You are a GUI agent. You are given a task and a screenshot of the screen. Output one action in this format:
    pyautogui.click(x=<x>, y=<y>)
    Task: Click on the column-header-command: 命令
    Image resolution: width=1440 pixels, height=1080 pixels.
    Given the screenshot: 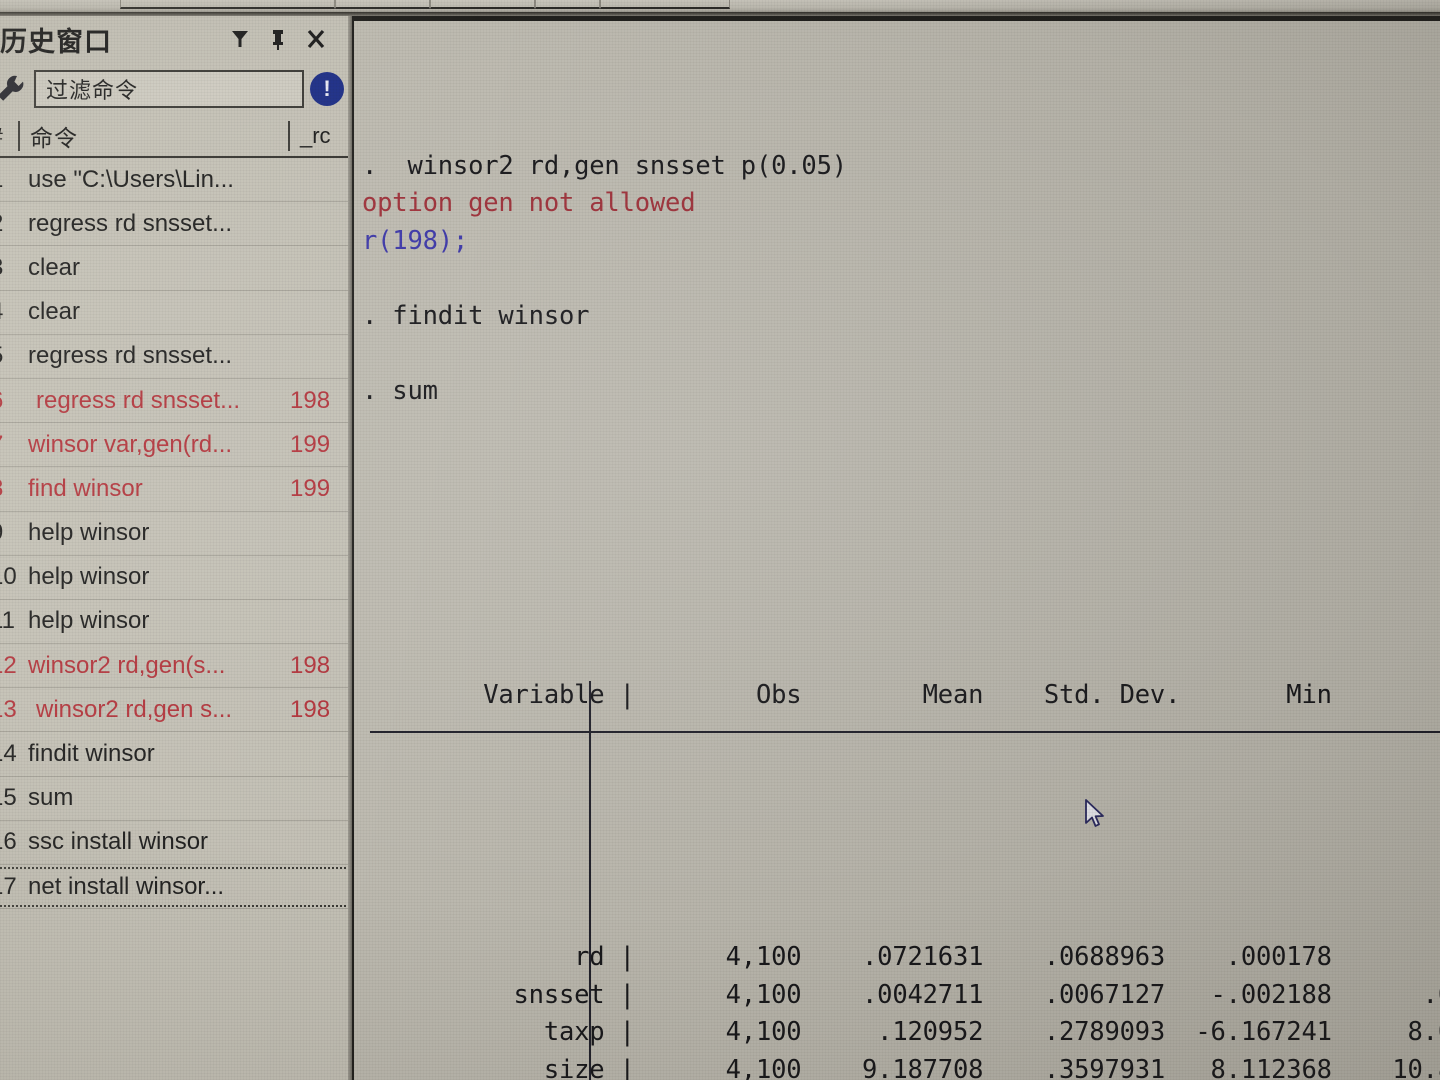 What is the action you would take?
    pyautogui.click(x=54, y=138)
    